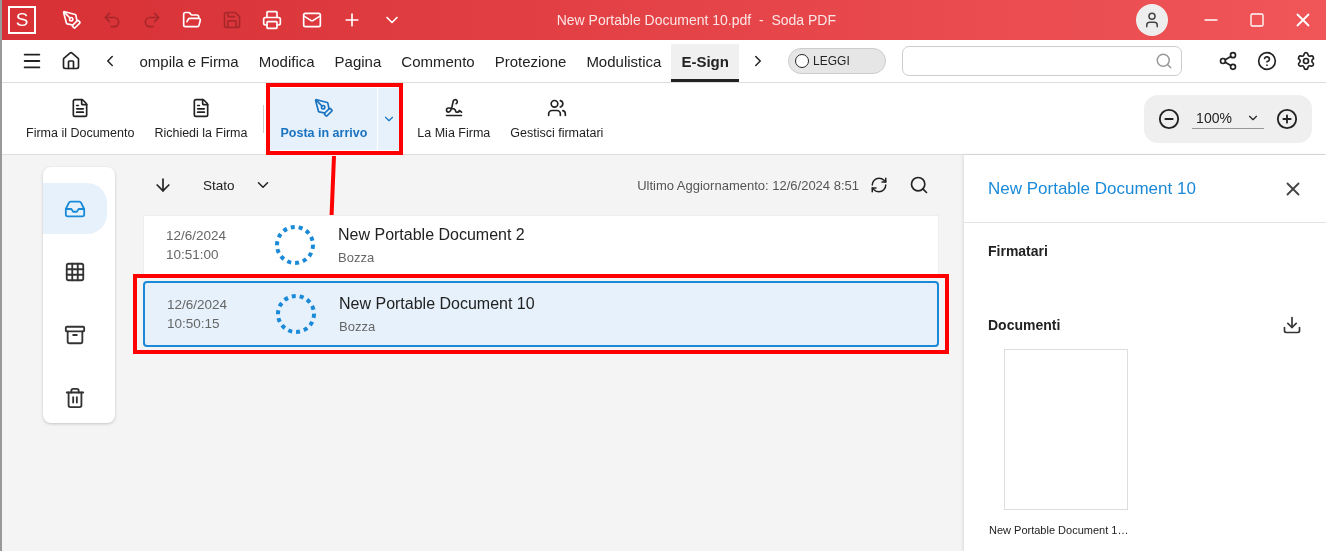 Image resolution: width=1326 pixels, height=551 pixels. I want to click on sort-label: Stato, so click(219, 185).